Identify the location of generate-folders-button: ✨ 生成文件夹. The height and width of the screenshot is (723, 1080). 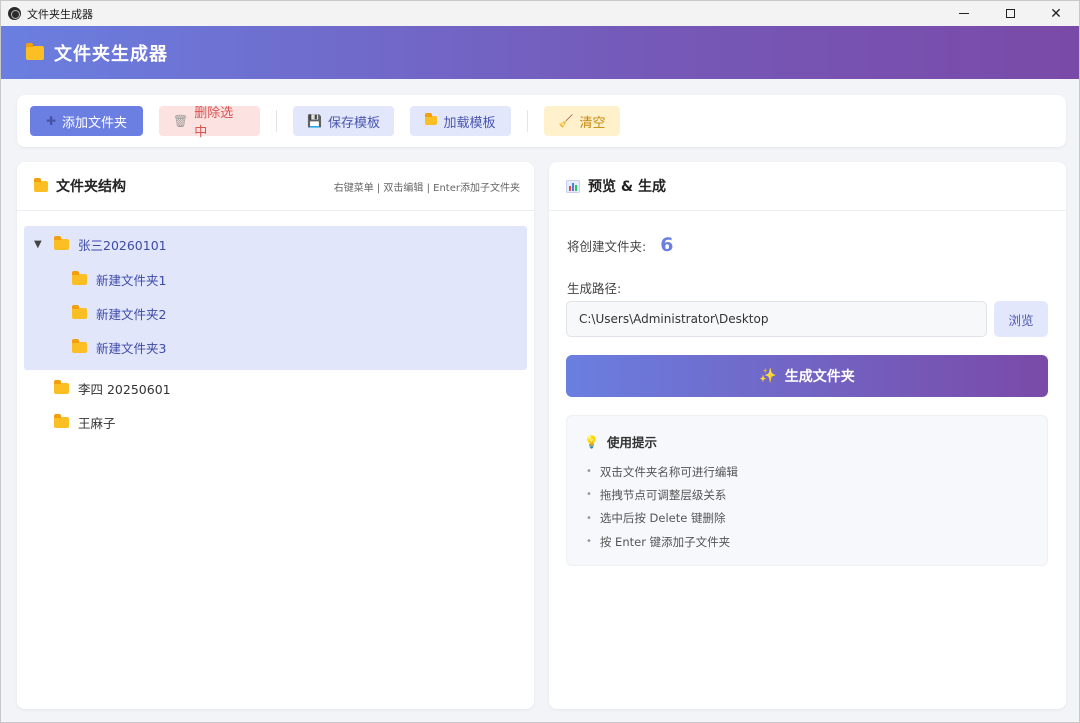
(807, 376).